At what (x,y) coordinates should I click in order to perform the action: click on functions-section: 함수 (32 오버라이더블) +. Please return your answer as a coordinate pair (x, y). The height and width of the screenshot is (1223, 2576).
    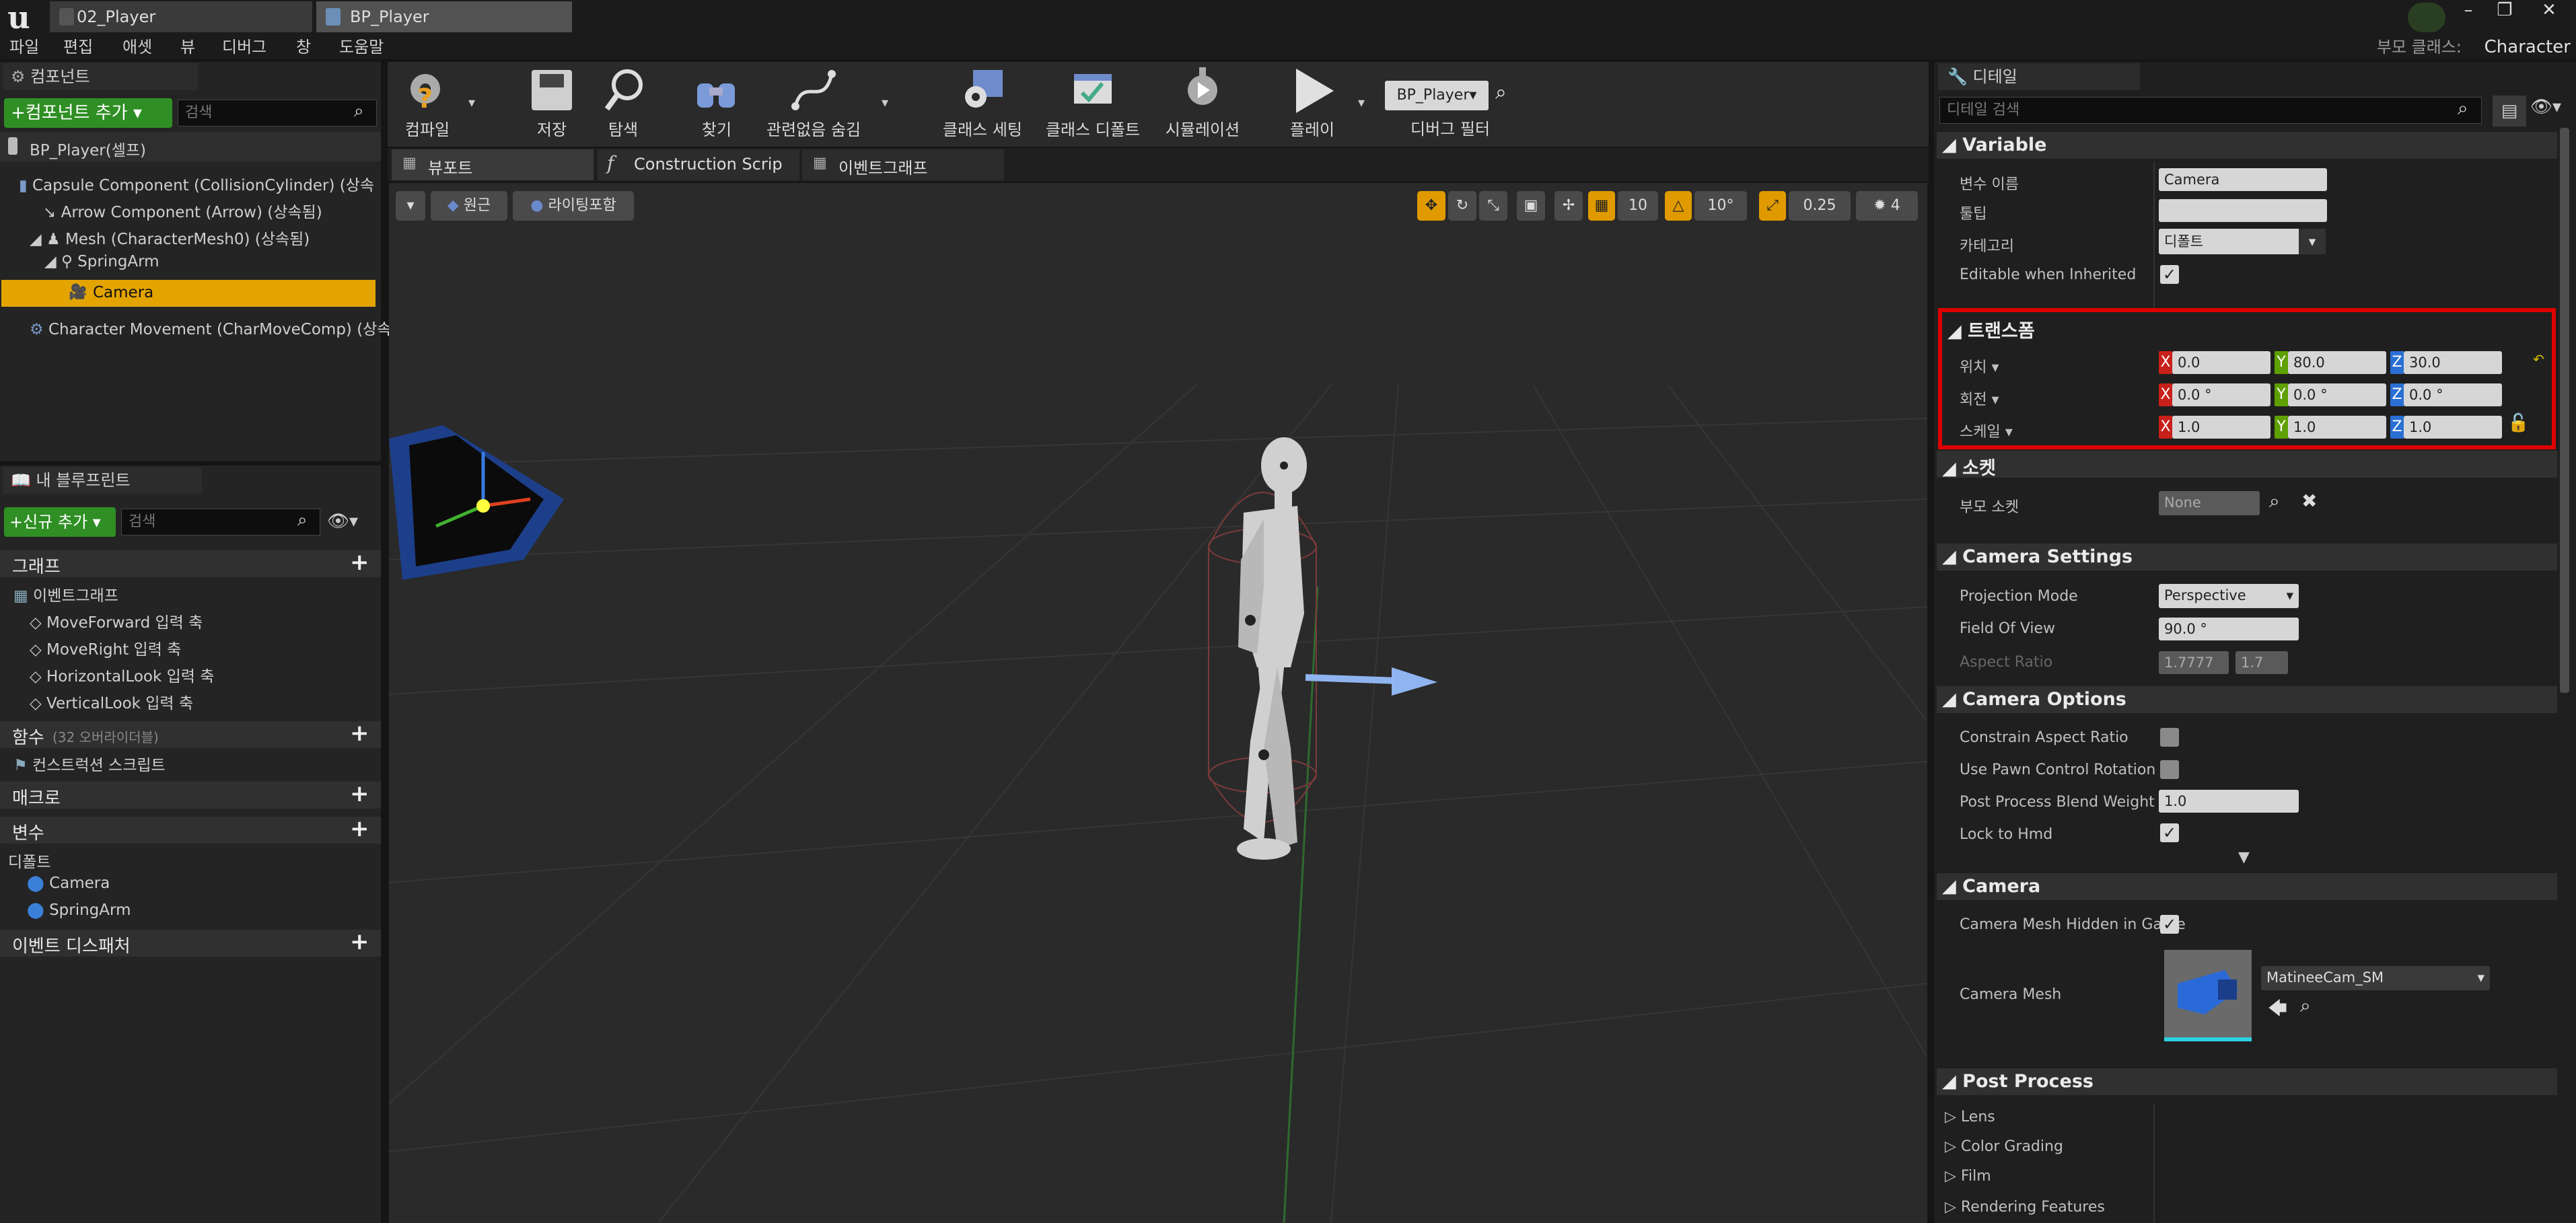
    Looking at the image, I should click on (190, 734).